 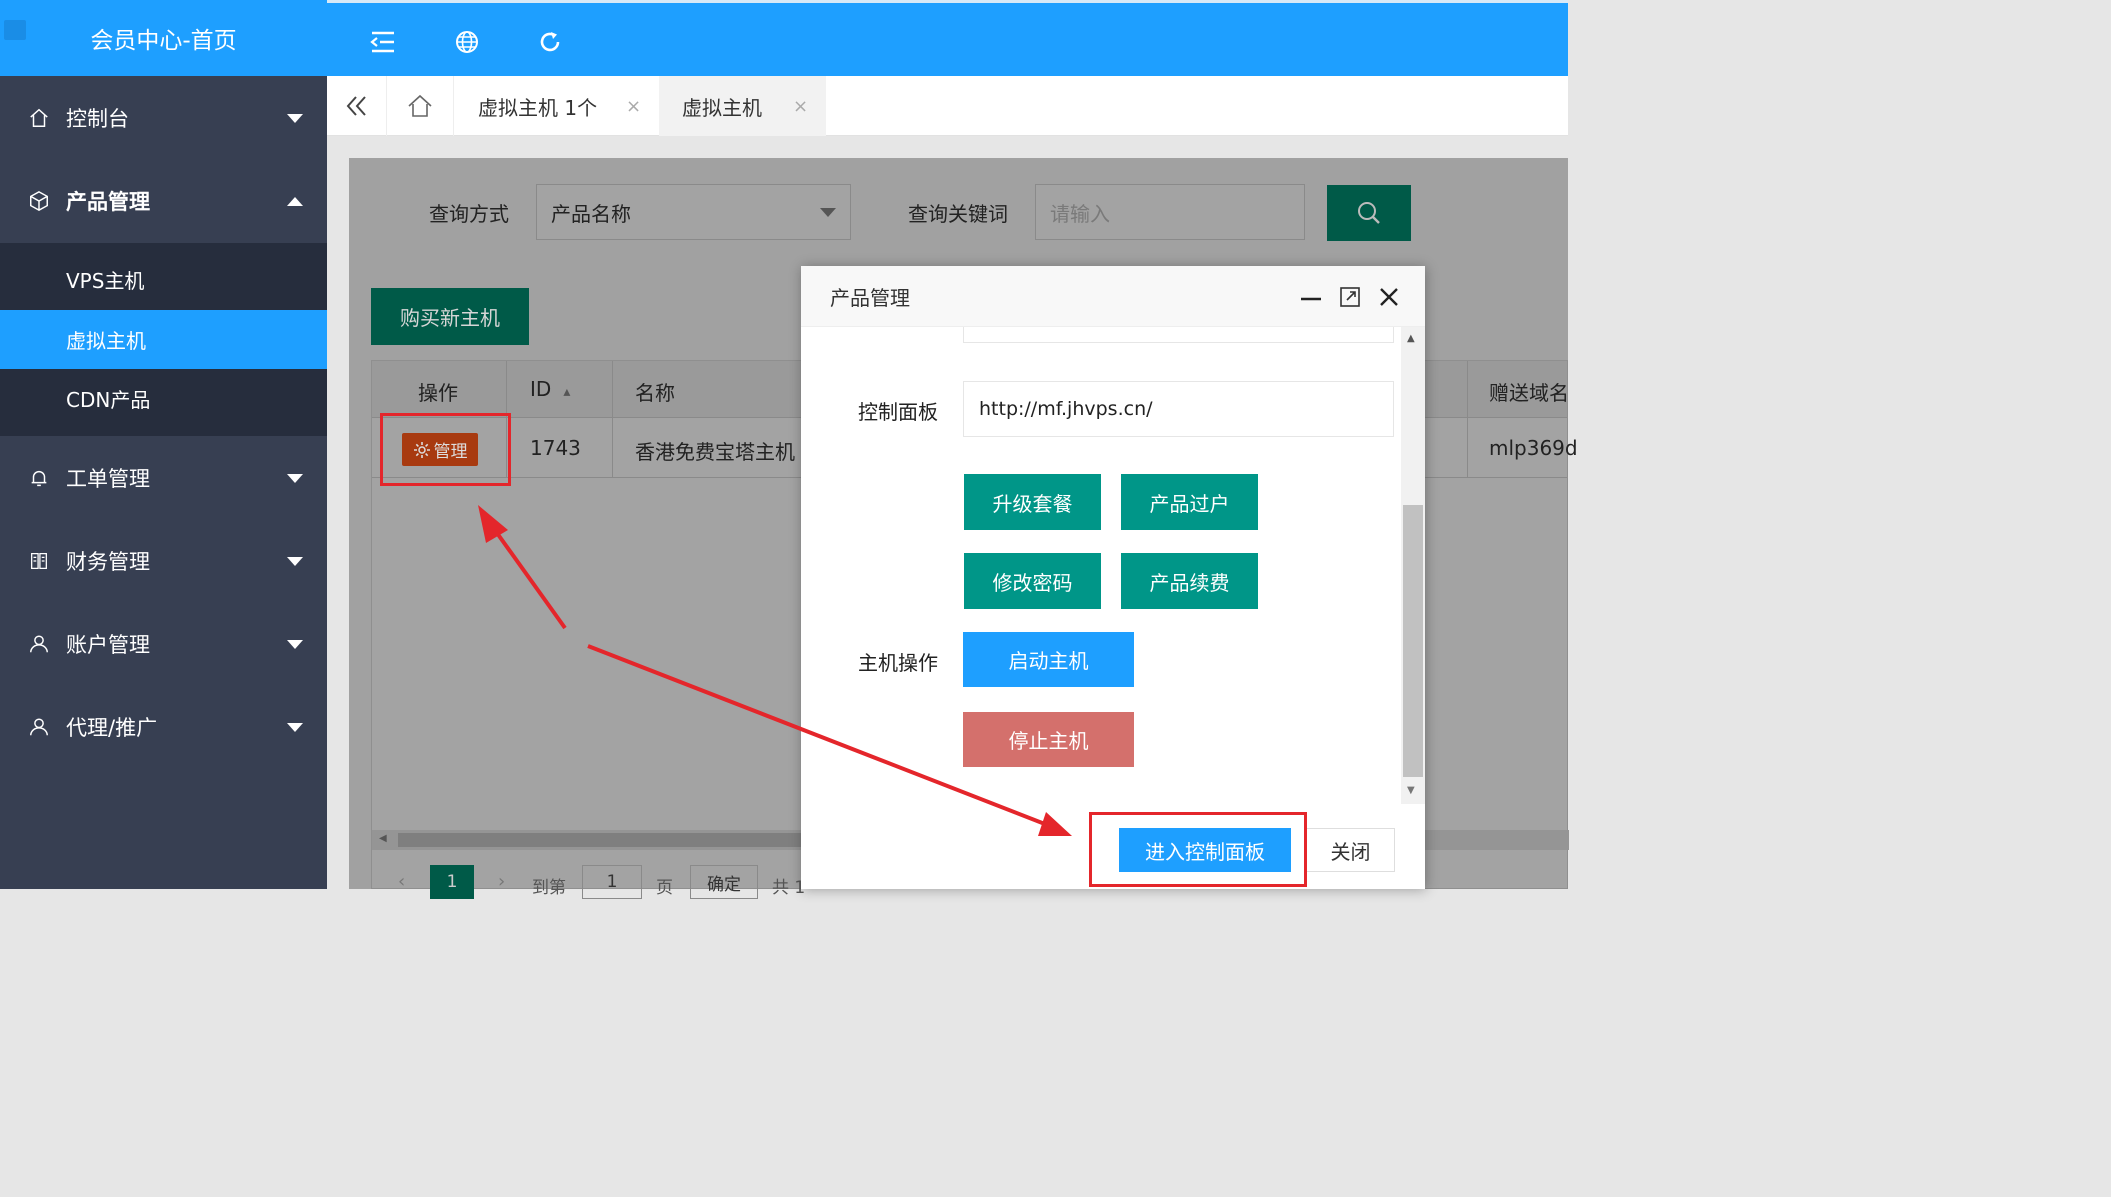 I want to click on tab-label: 虚拟主机, so click(x=722, y=107).